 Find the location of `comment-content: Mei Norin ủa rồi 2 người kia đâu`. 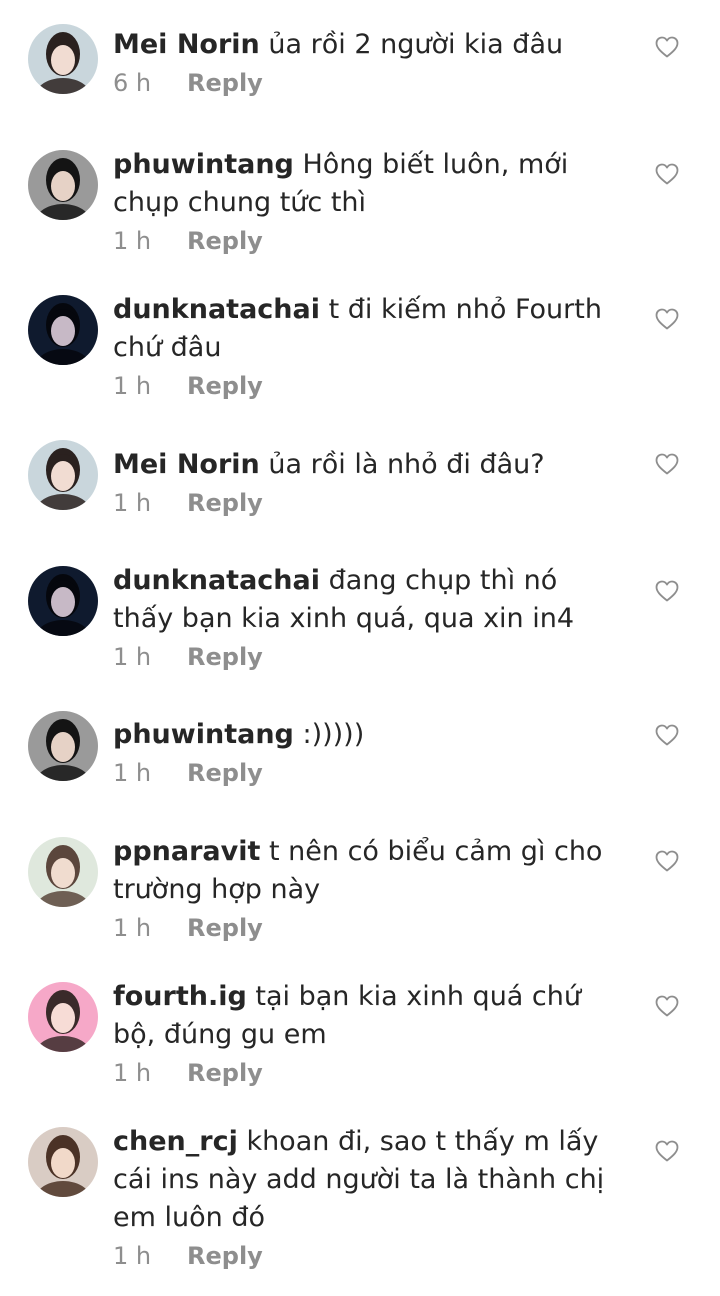

comment-content: Mei Norin ủa rồi 2 người kia đâu is located at coordinates (368, 45).